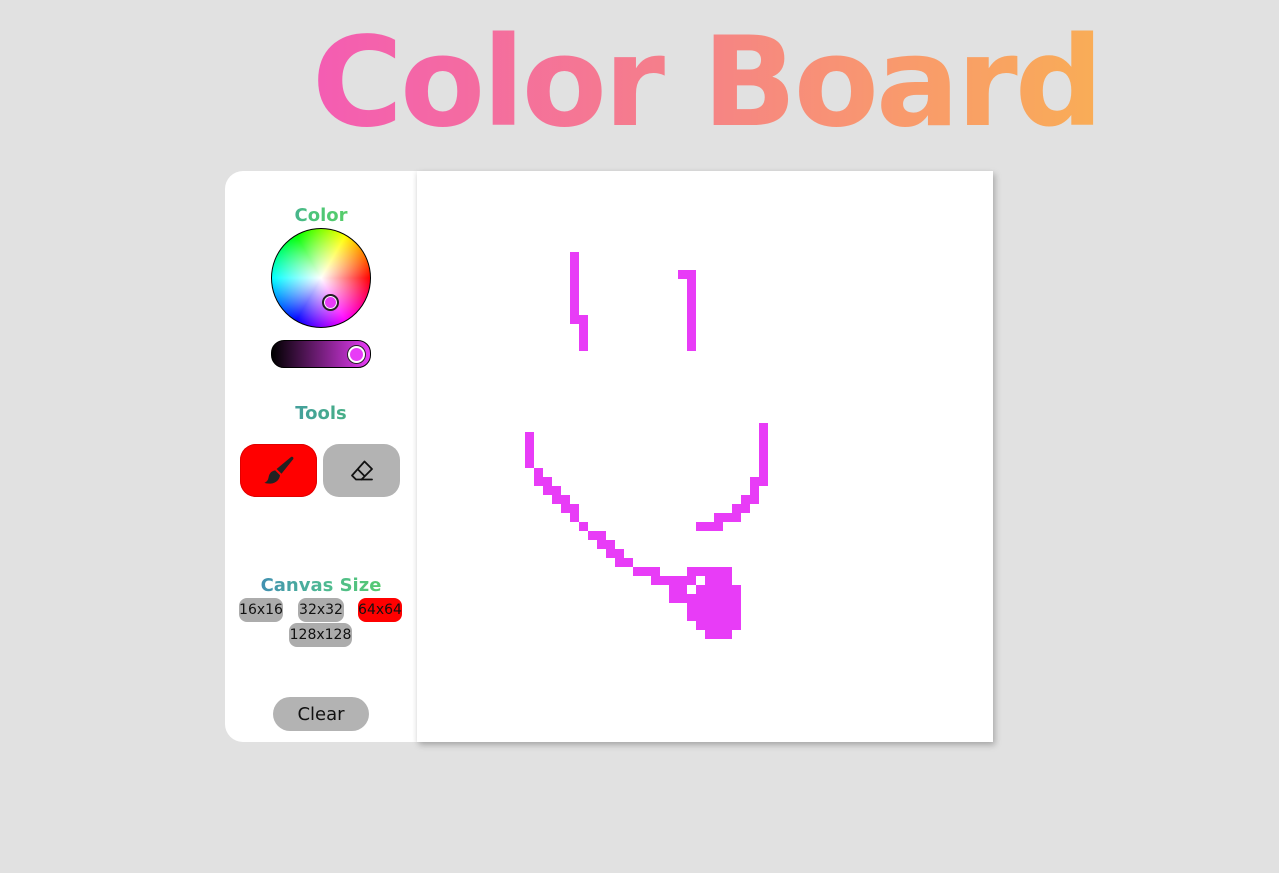 This screenshot has width=1279, height=873. Describe the element at coordinates (330, 302) in the screenshot. I see `color-wheel-handle` at that location.